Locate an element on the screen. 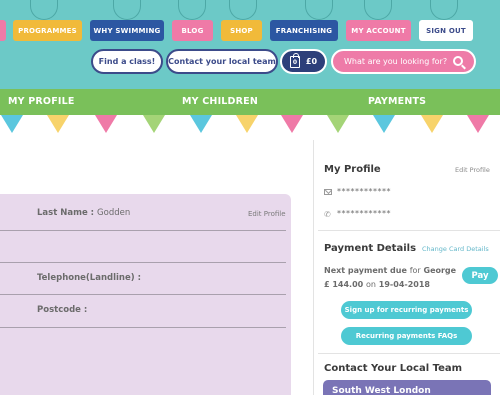 The image size is (500, 395). section-nav: MY PROFILE MY CHILDREN PAYMENTS is located at coordinates (250, 102).